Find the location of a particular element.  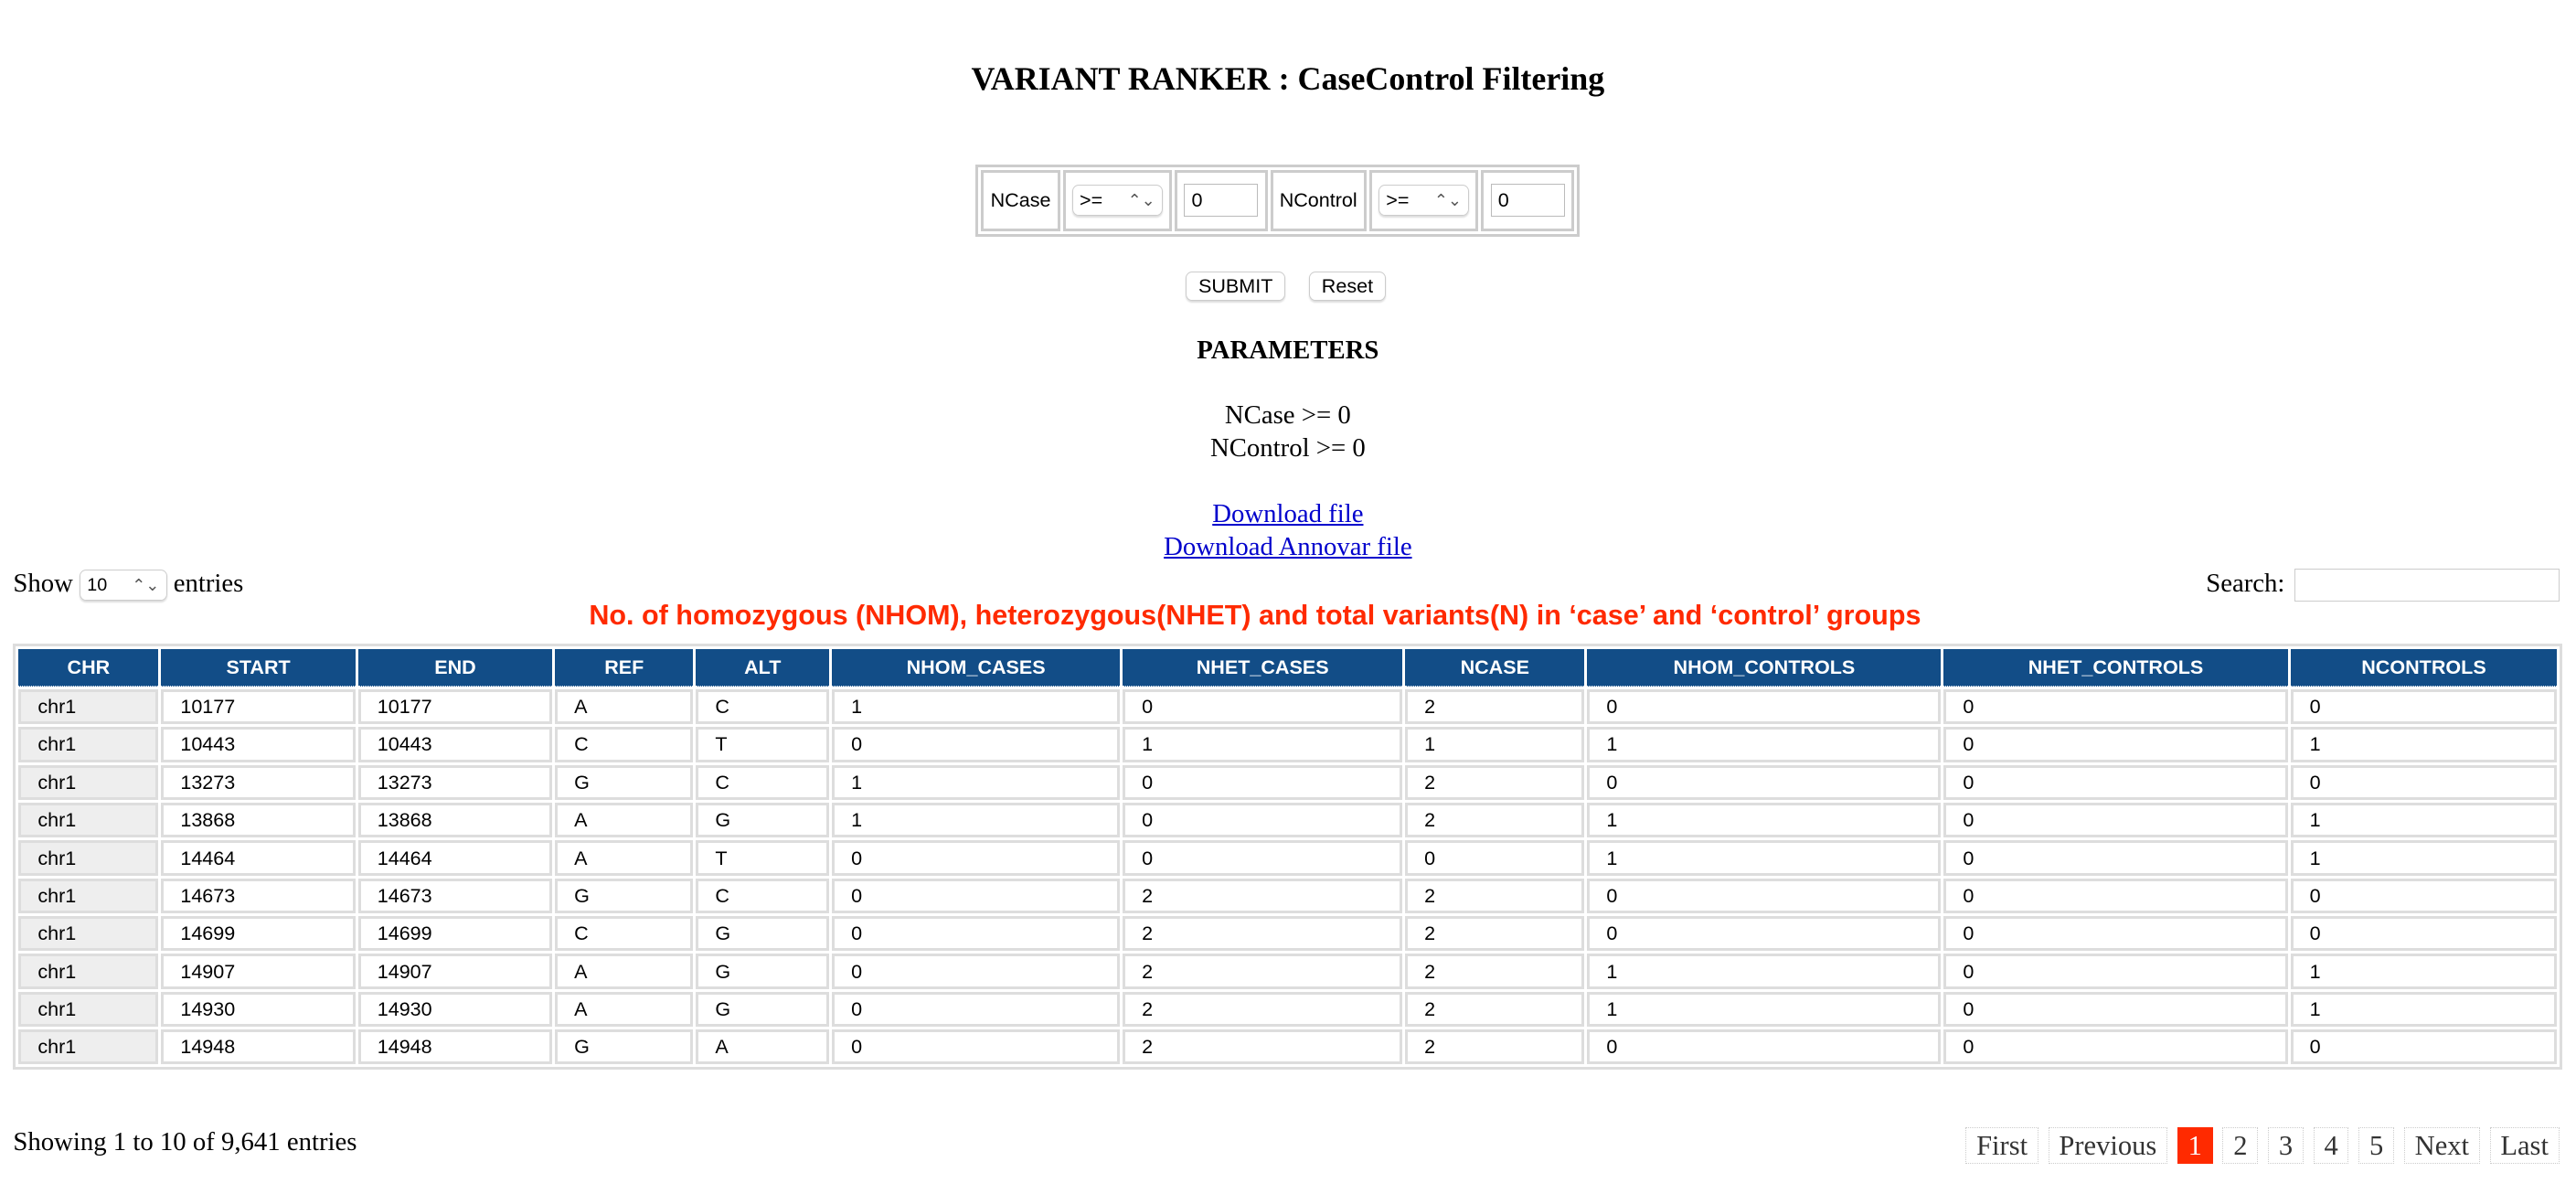

page-button-last: Last is located at coordinates (2524, 1145).